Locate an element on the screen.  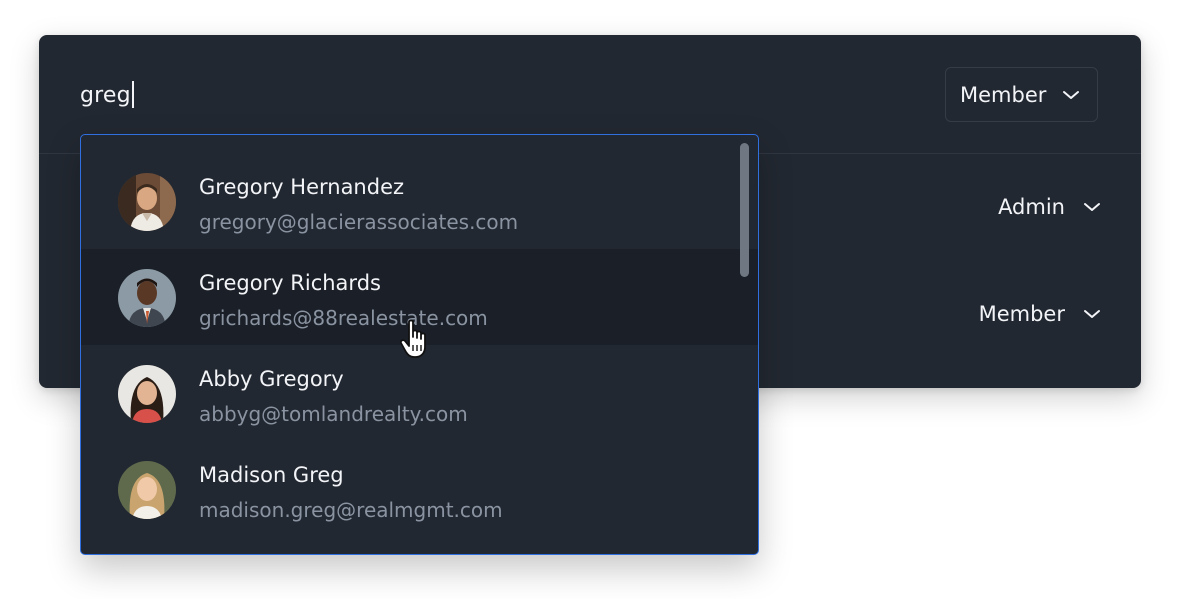
suggestion-name: Abby Gregory is located at coordinates (271, 379).